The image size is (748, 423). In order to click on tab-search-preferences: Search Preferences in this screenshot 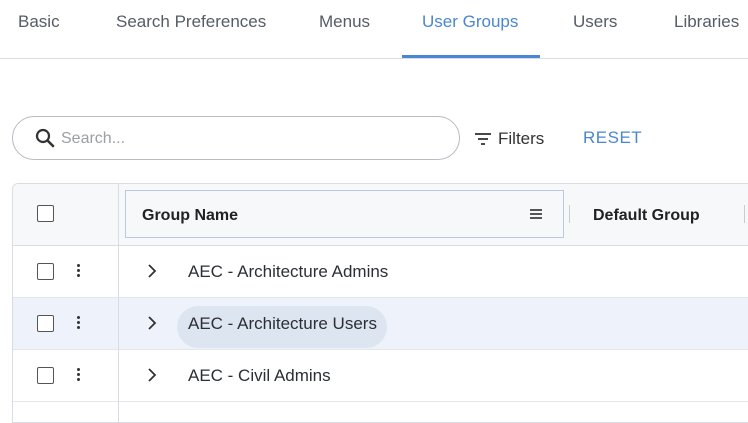, I will do `click(191, 22)`.